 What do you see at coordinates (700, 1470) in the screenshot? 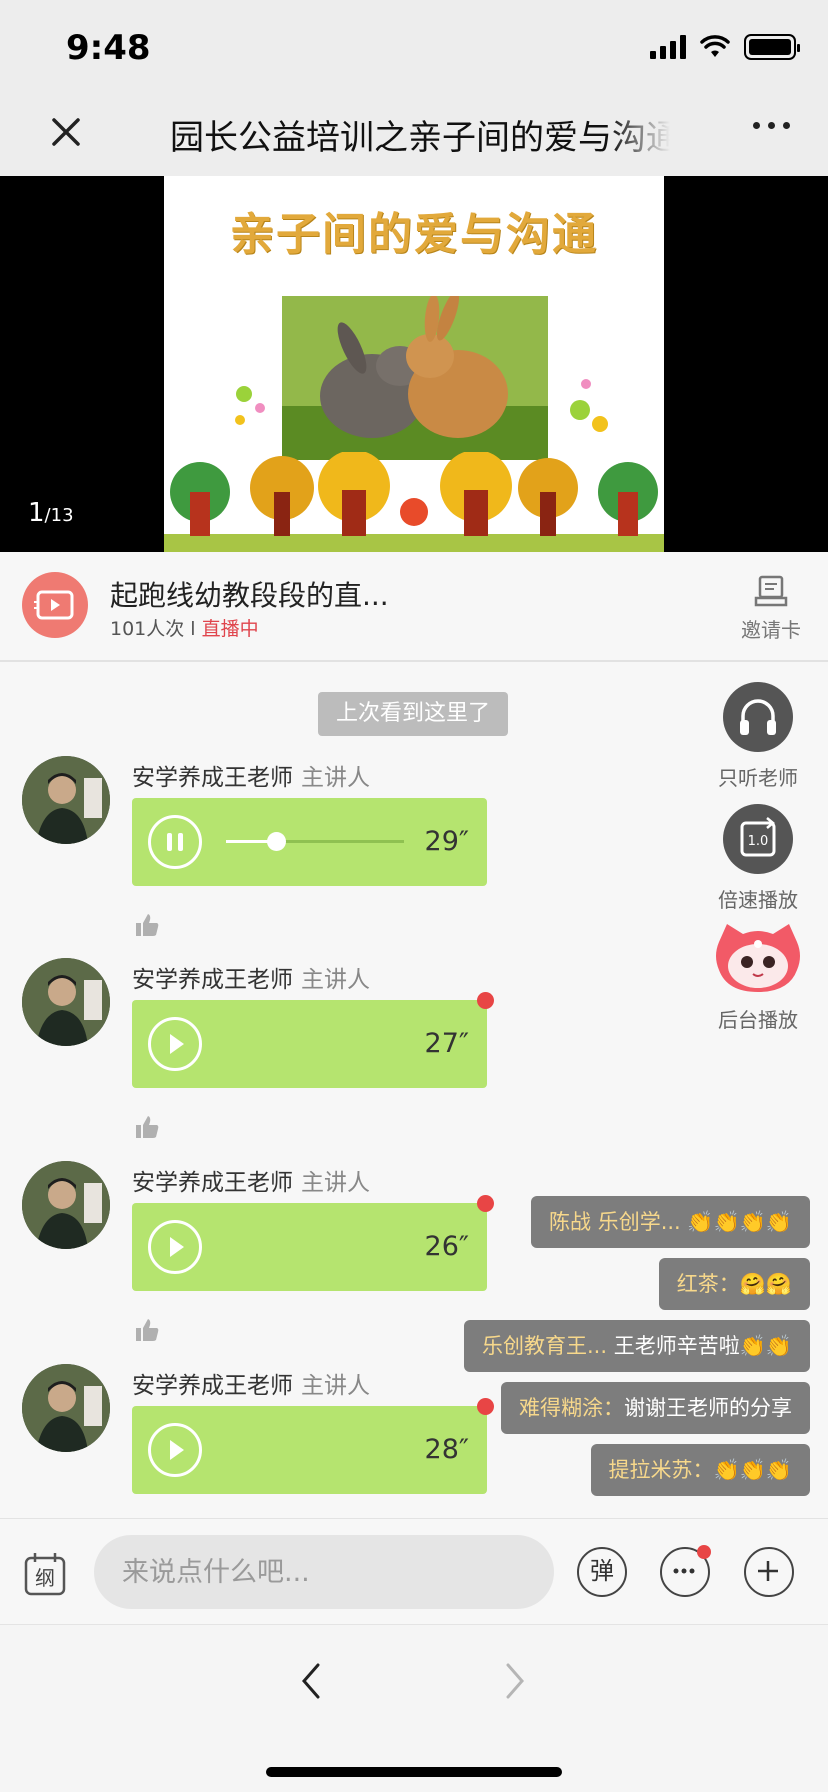
I see `danmaku-bubble: 提拉米苏：👏👏👏` at bounding box center [700, 1470].